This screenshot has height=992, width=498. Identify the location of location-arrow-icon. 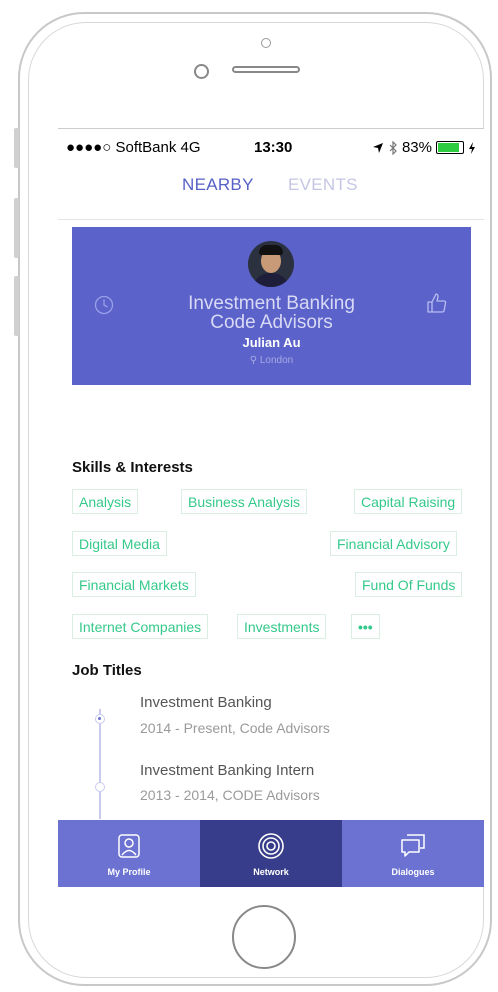
(377, 147).